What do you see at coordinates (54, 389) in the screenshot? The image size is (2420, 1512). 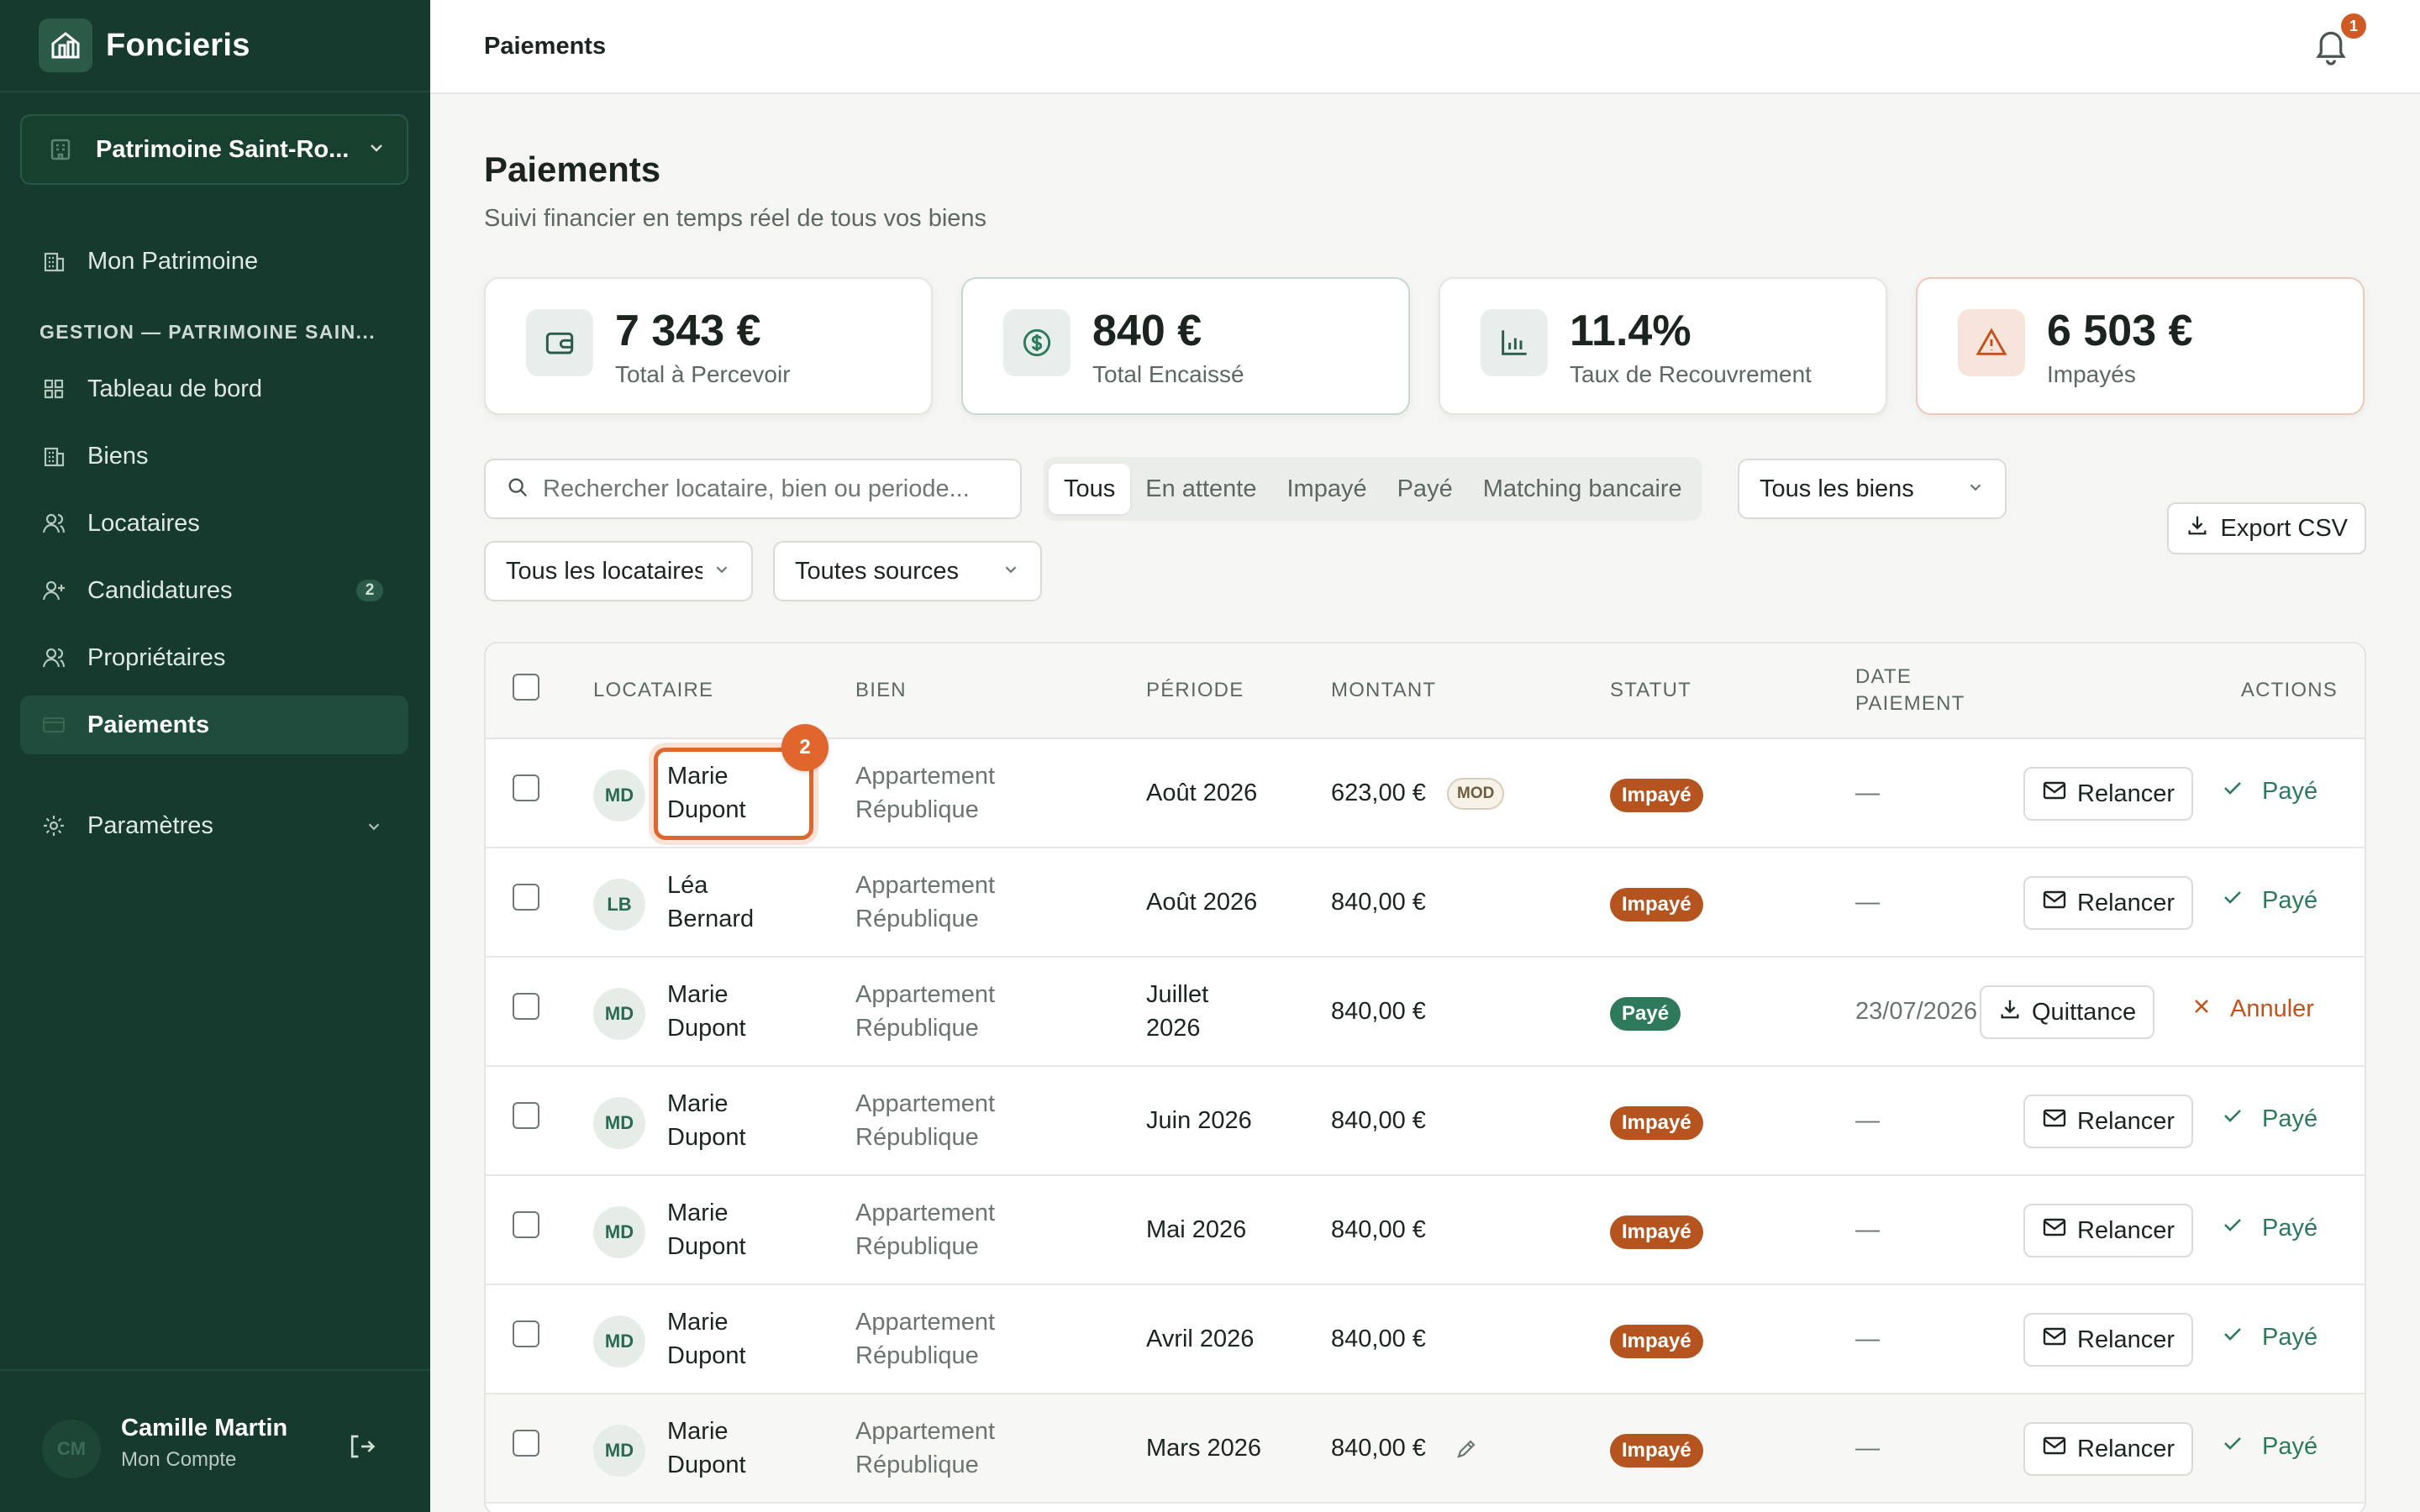 I see `dashboard-icon` at bounding box center [54, 389].